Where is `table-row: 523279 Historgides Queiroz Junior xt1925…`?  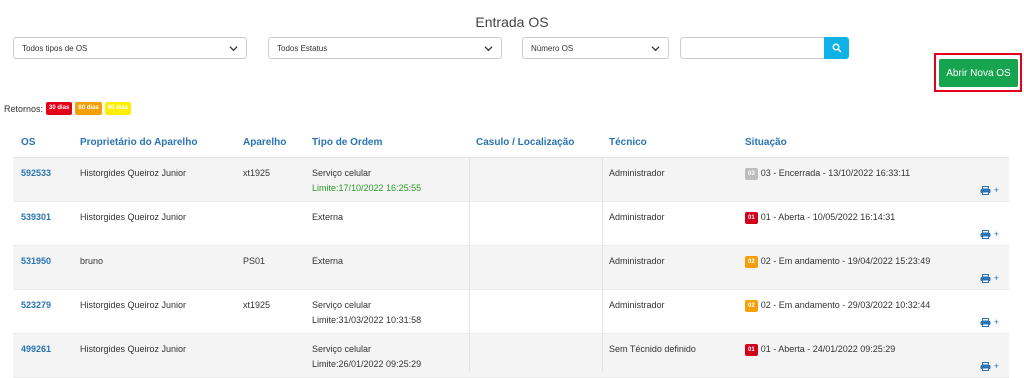
table-row: 523279 Historgides Queiroz Junior xt1925… is located at coordinates (511, 312).